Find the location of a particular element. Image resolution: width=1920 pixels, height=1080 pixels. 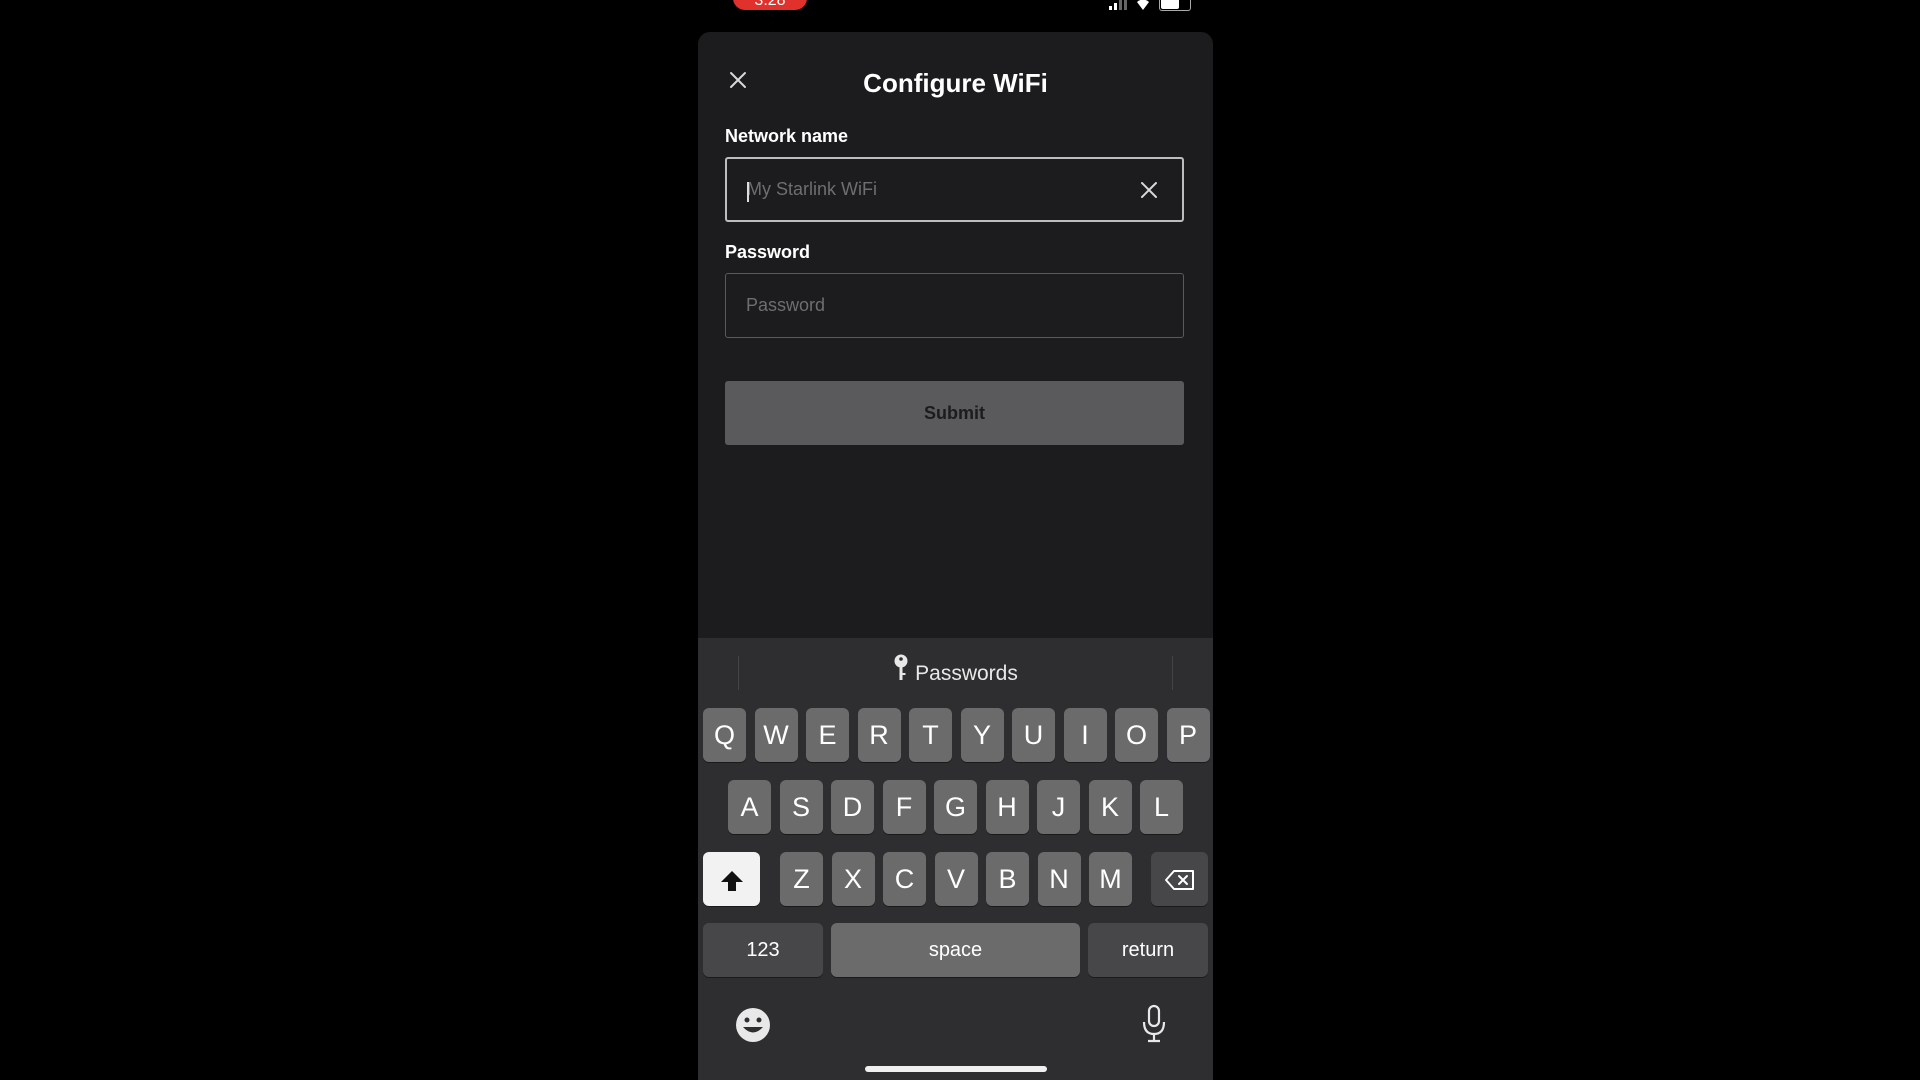

text-cursor is located at coordinates (748, 192).